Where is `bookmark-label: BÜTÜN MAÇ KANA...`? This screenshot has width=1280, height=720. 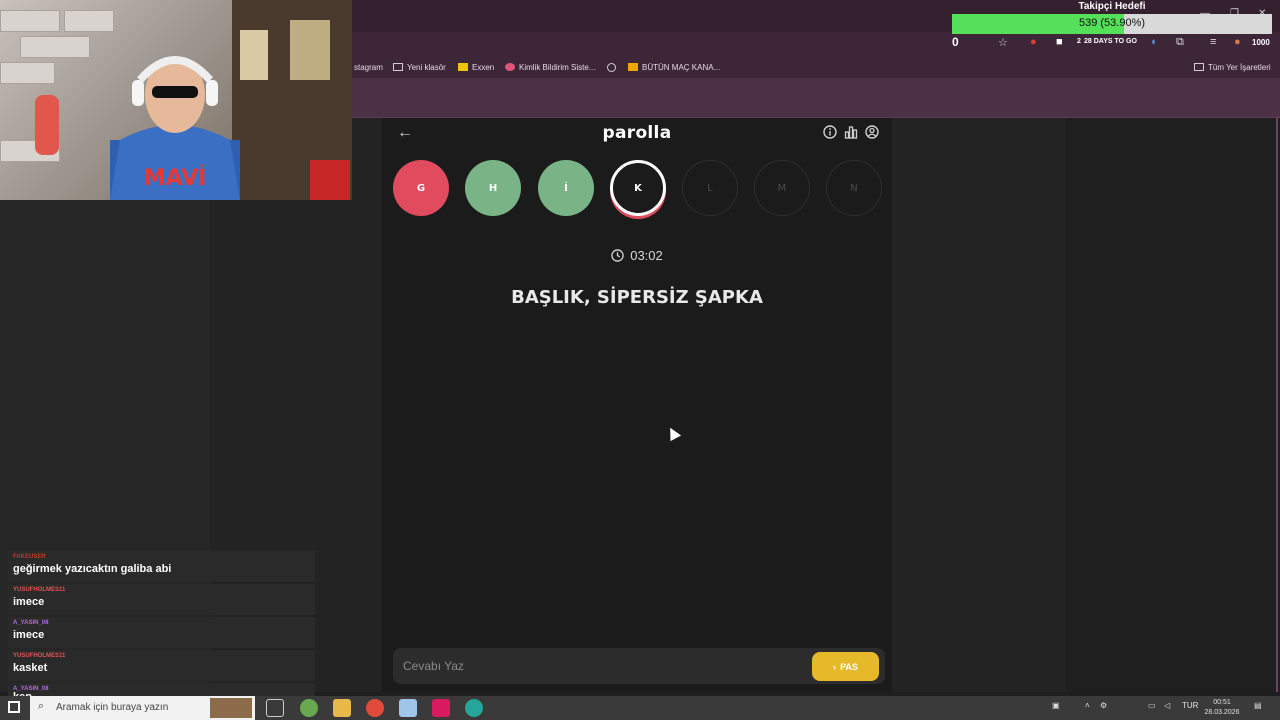
bookmark-label: BÜTÜN MAÇ KANA... is located at coordinates (681, 67).